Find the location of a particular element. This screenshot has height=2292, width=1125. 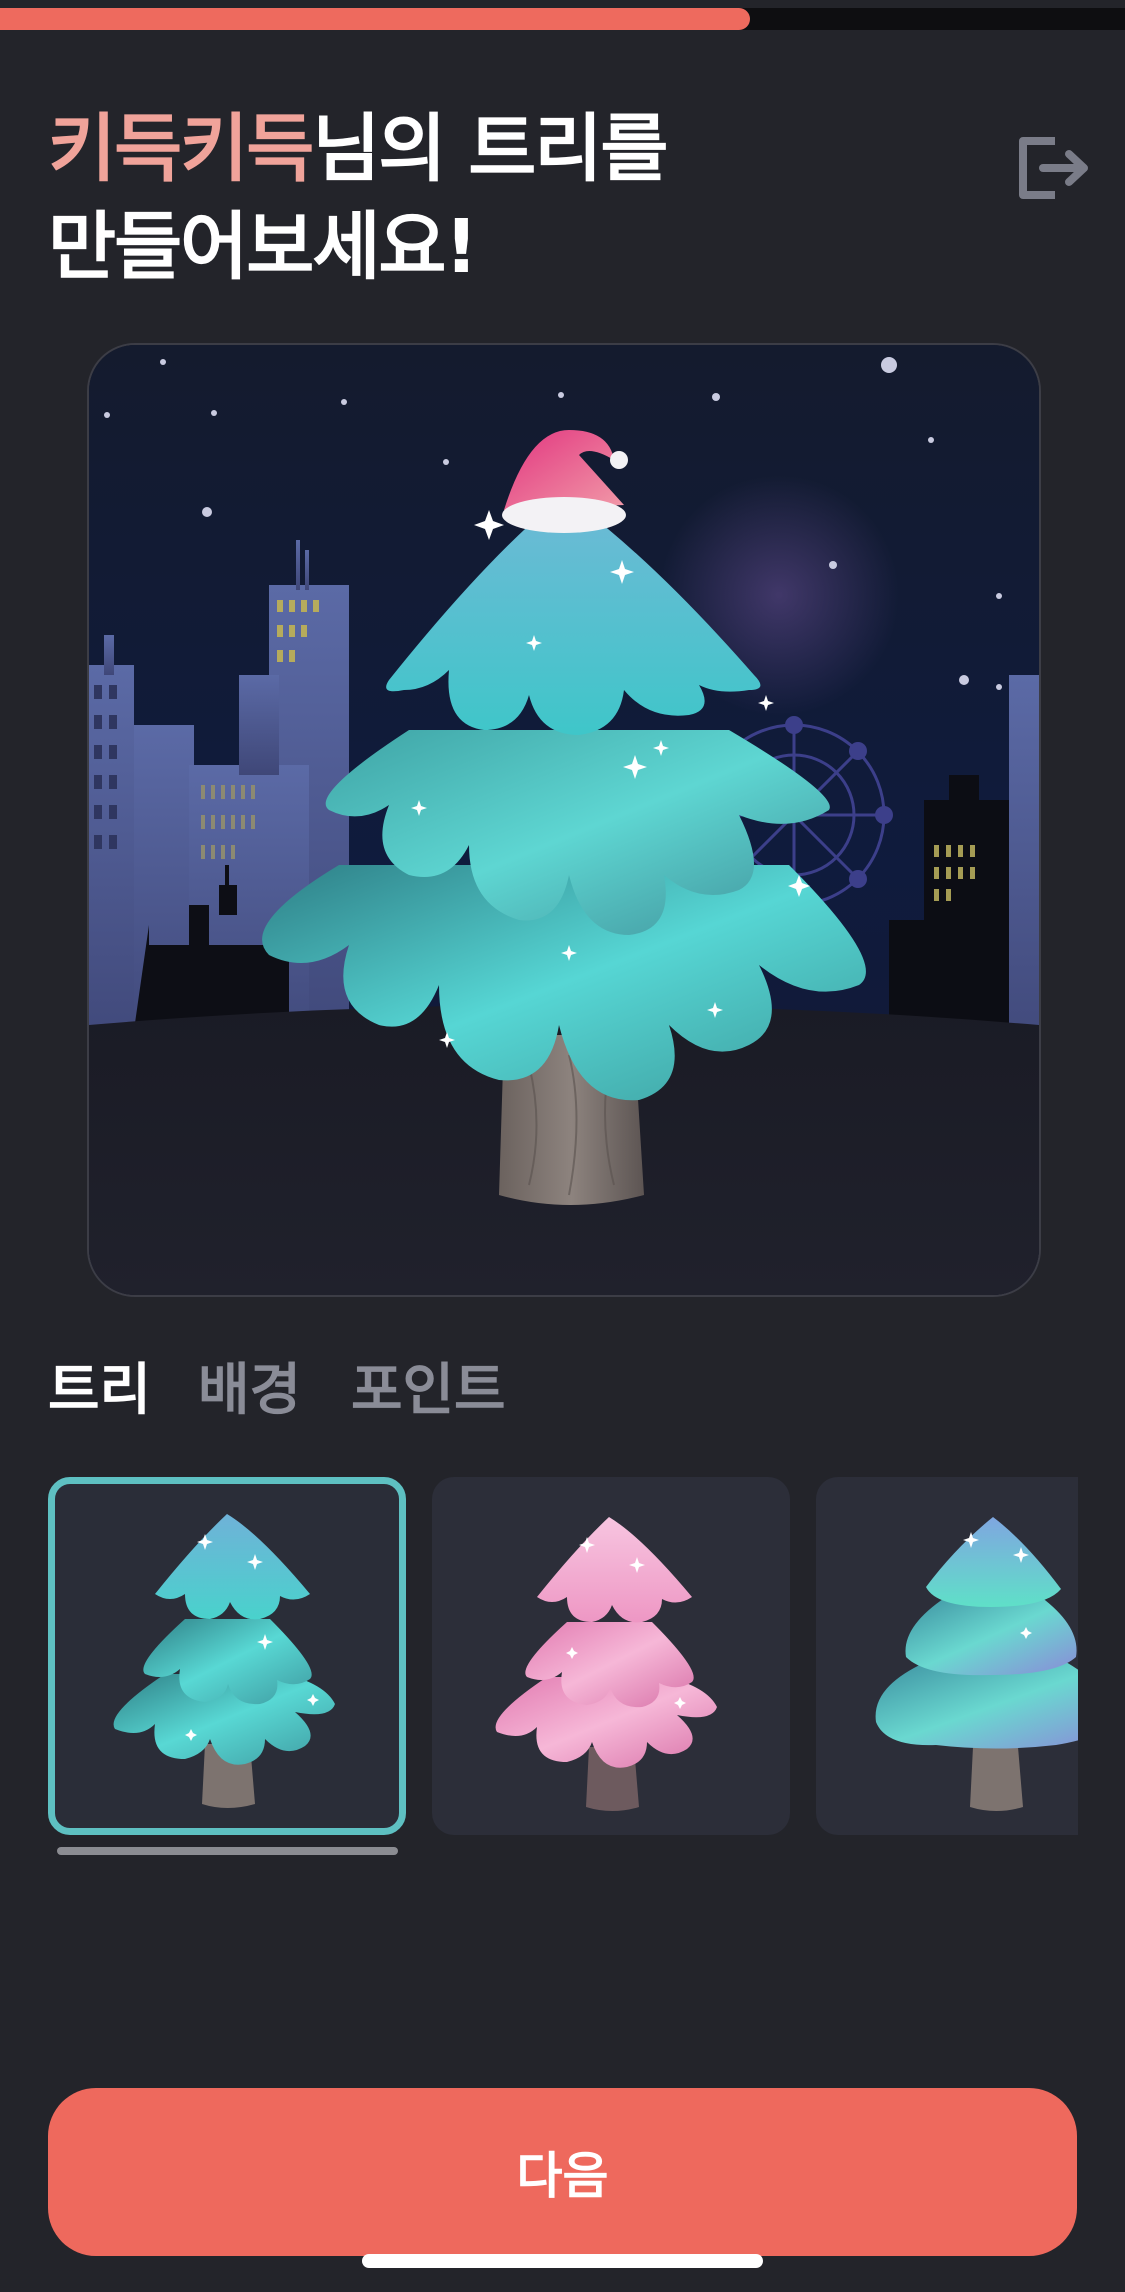

home-indicator is located at coordinates (562, 2261).